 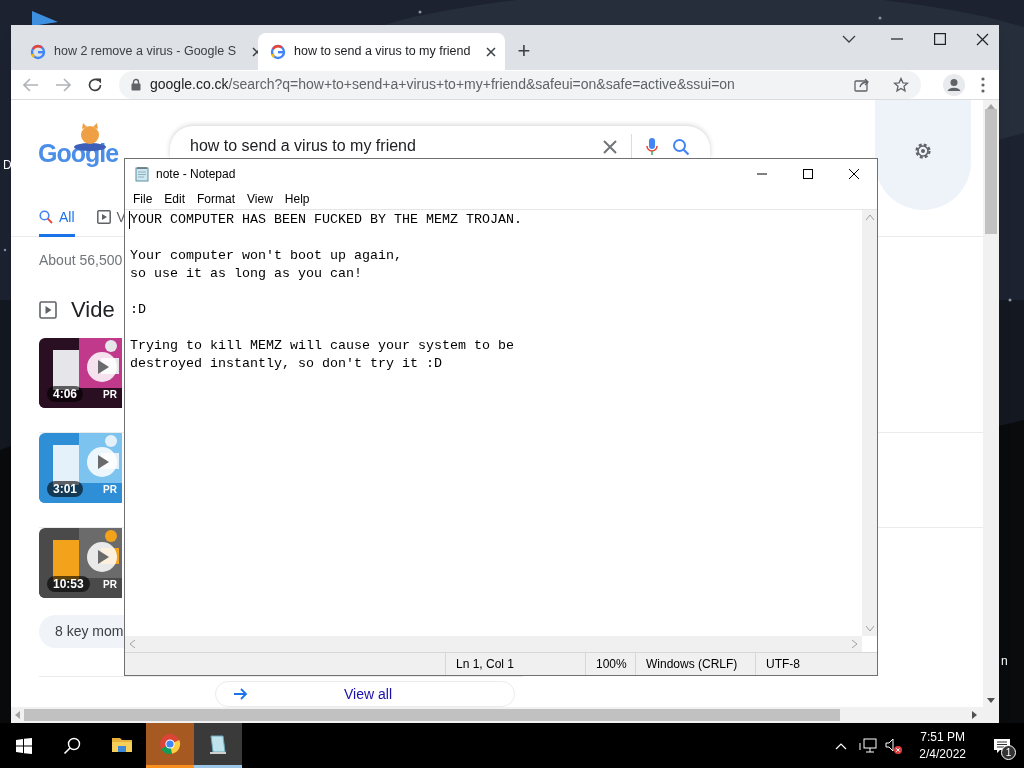 I want to click on menu-item: Help, so click(x=297, y=199).